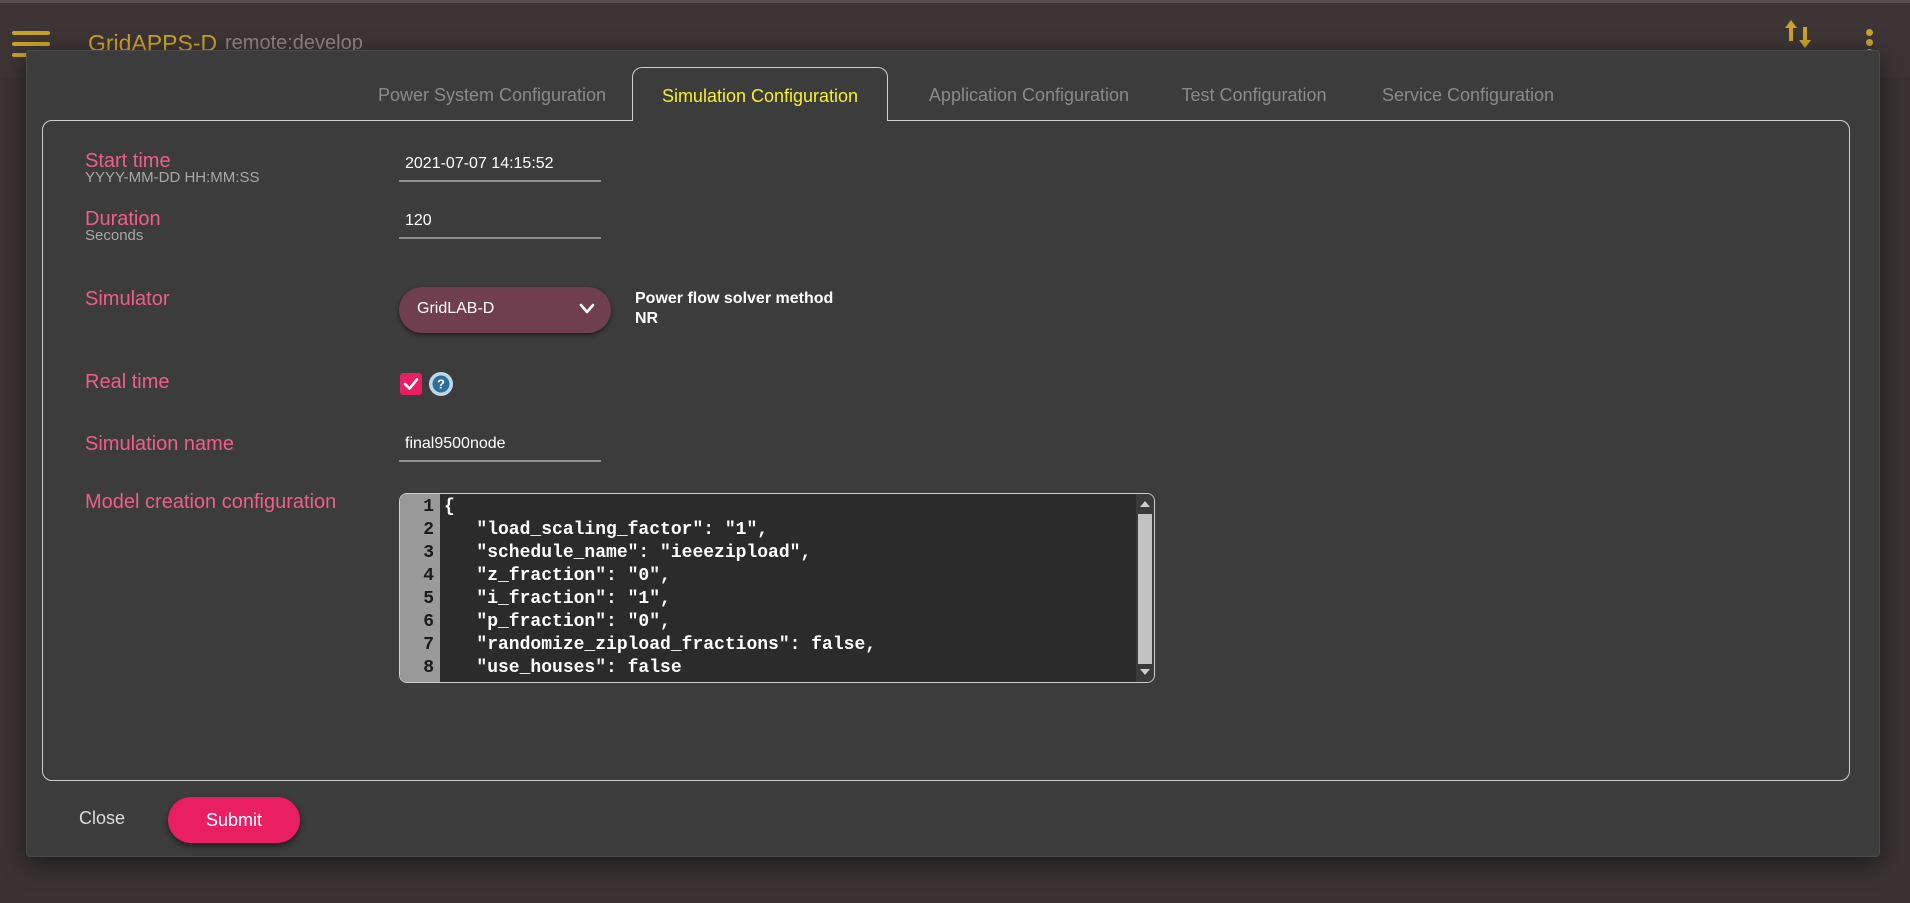 This screenshot has height=903, width=1910. Describe the element at coordinates (760, 94) in the screenshot. I see `tab-simulation-configuration: Simulation Configuration` at that location.